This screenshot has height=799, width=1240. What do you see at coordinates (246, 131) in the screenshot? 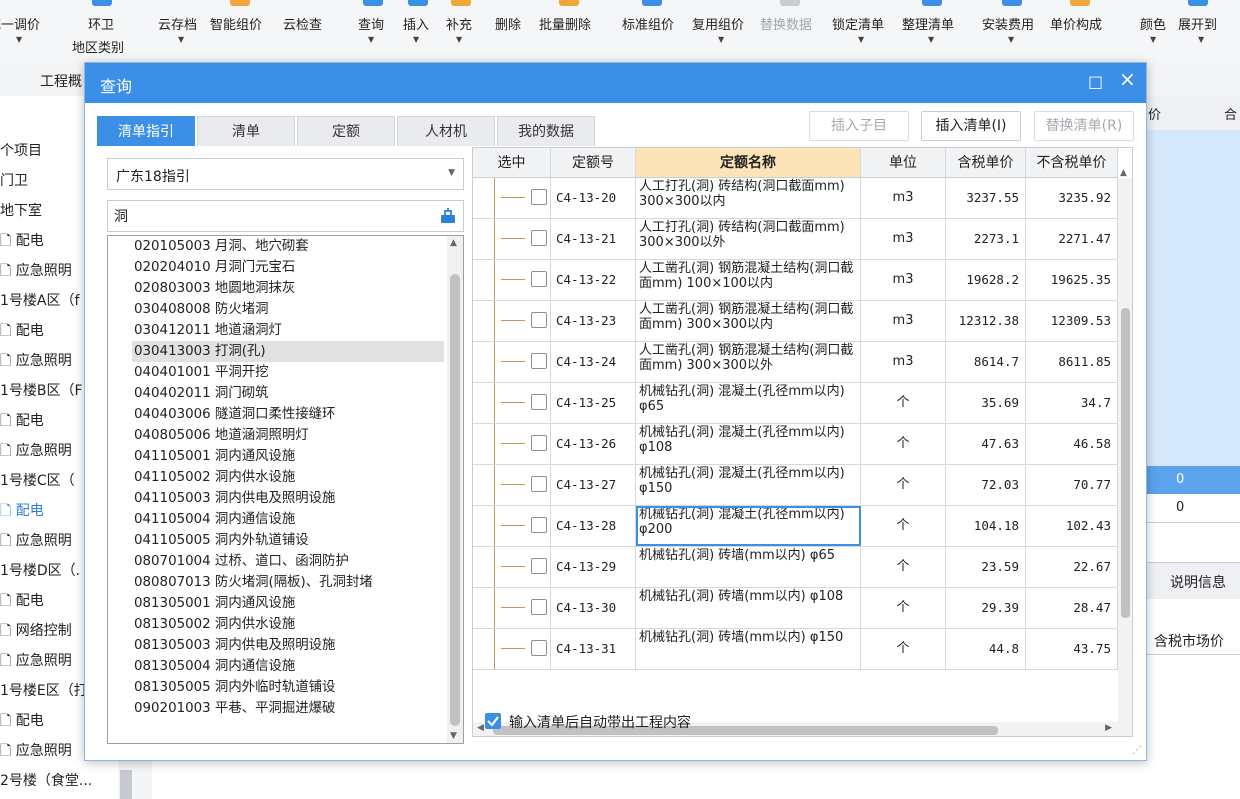
I see `tab-list: 清单` at bounding box center [246, 131].